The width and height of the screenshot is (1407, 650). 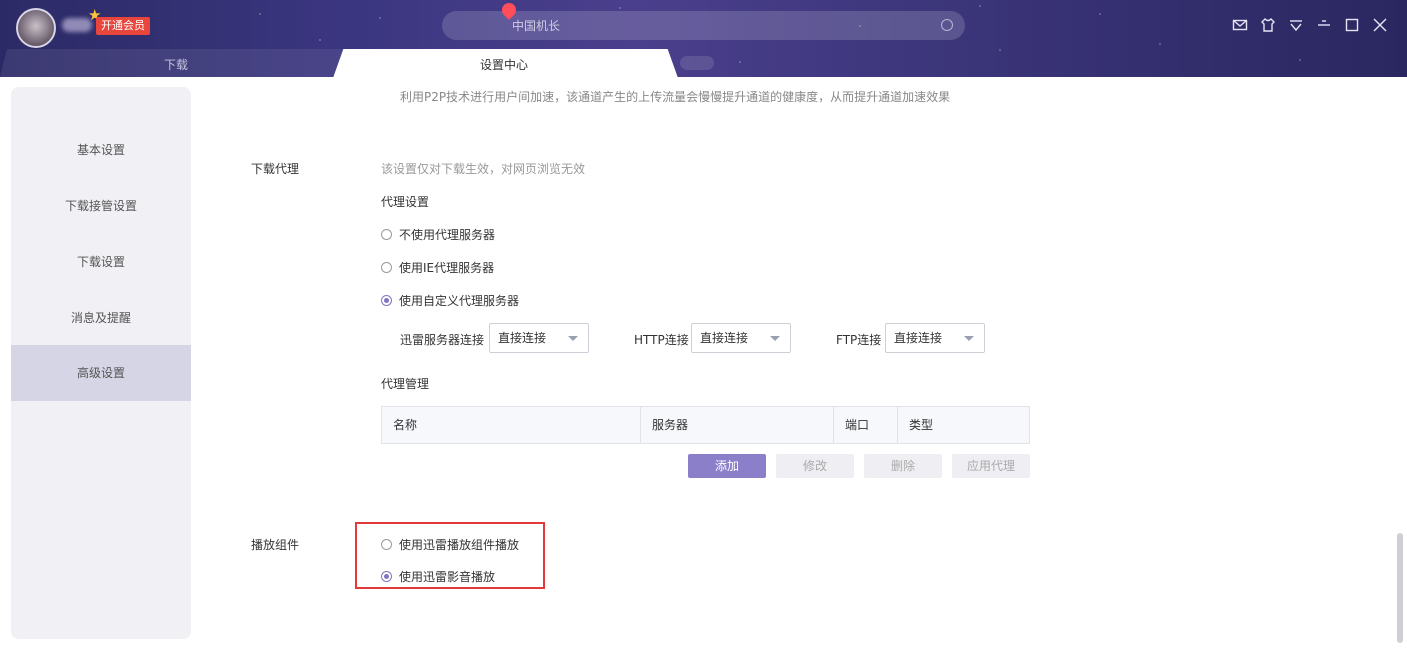 I want to click on ftp-connection-select: 直接连接, so click(x=935, y=338).